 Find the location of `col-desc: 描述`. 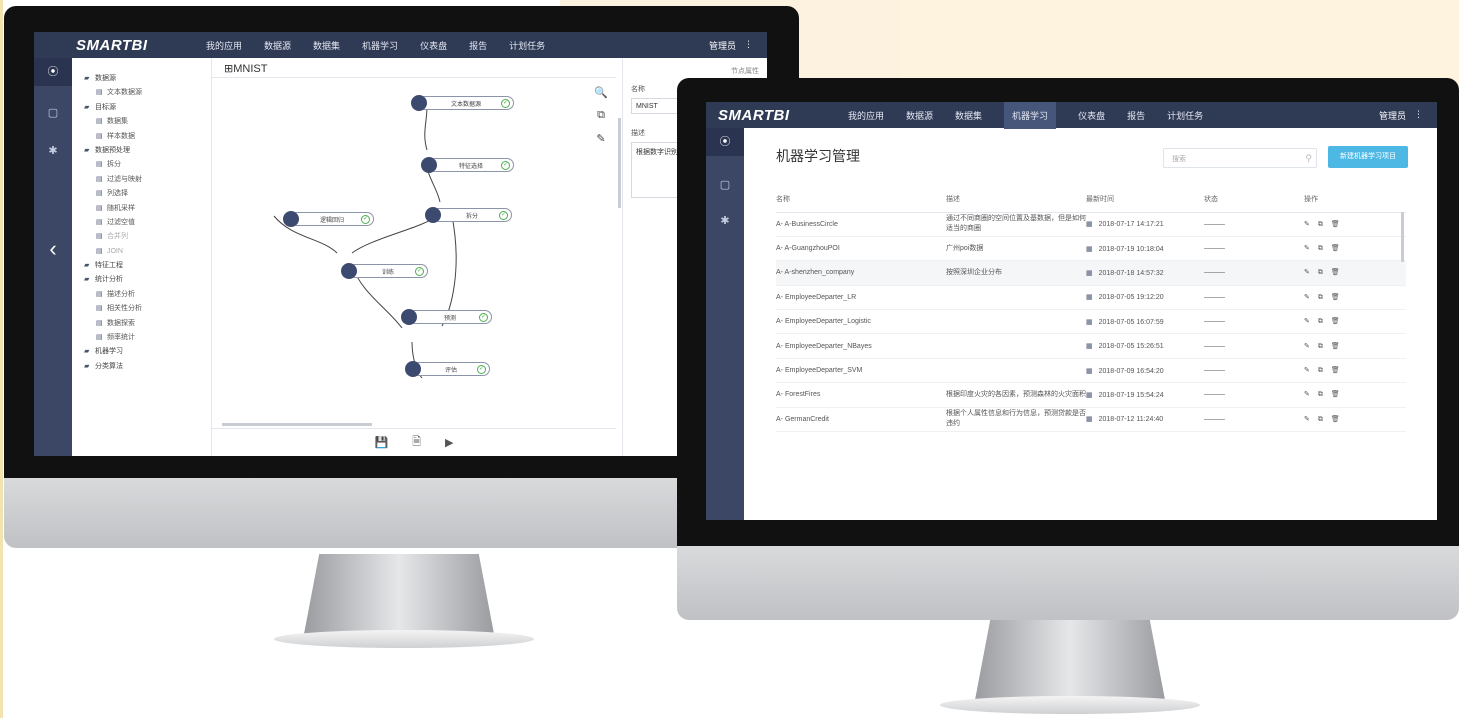

col-desc: 描述 is located at coordinates (1016, 199).